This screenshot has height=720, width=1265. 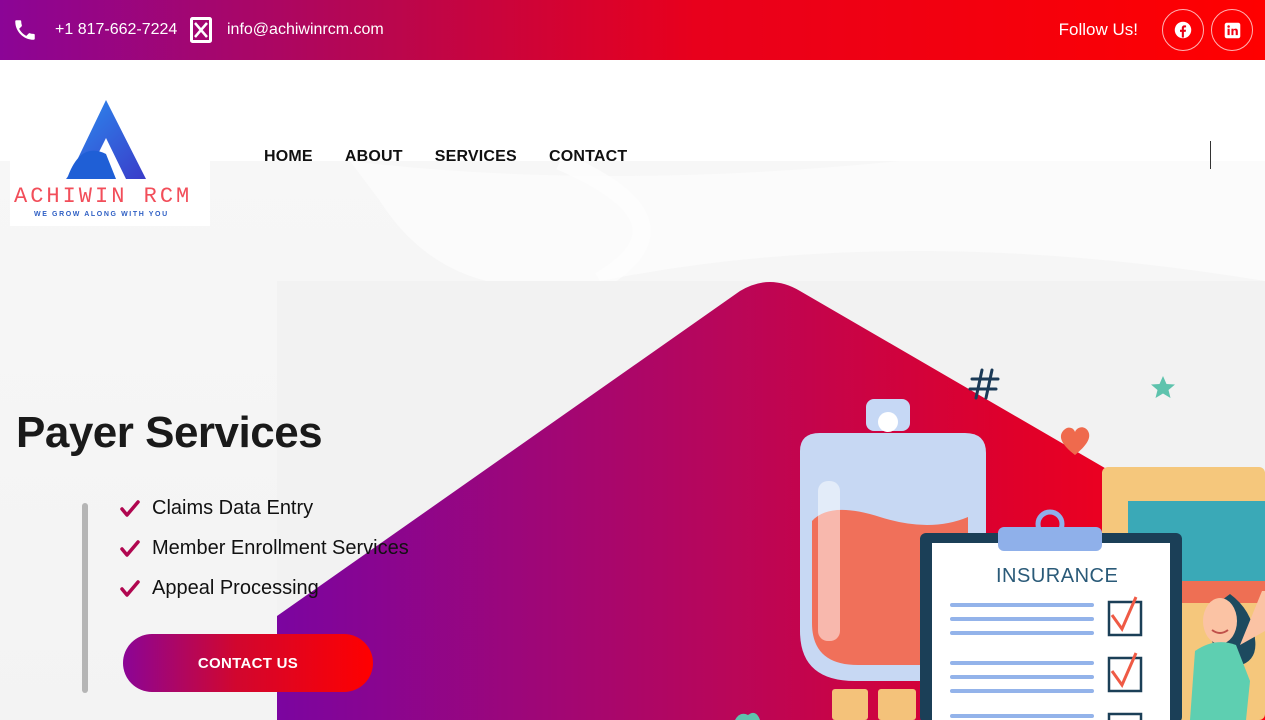 I want to click on nav-home: HOME, so click(x=288, y=157).